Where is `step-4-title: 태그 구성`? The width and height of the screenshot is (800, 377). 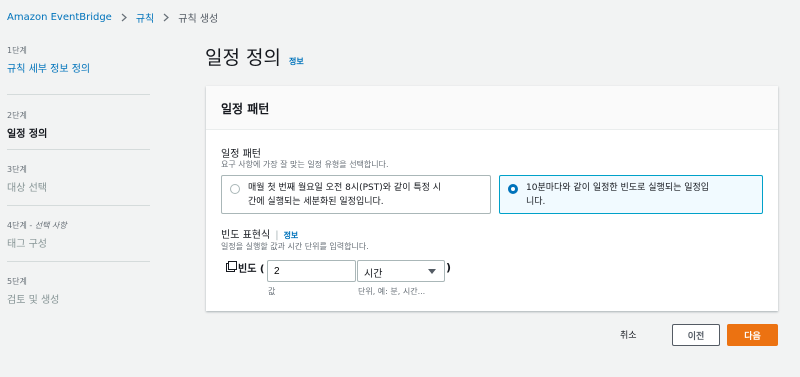
step-4-title: 태그 구성 is located at coordinates (27, 244).